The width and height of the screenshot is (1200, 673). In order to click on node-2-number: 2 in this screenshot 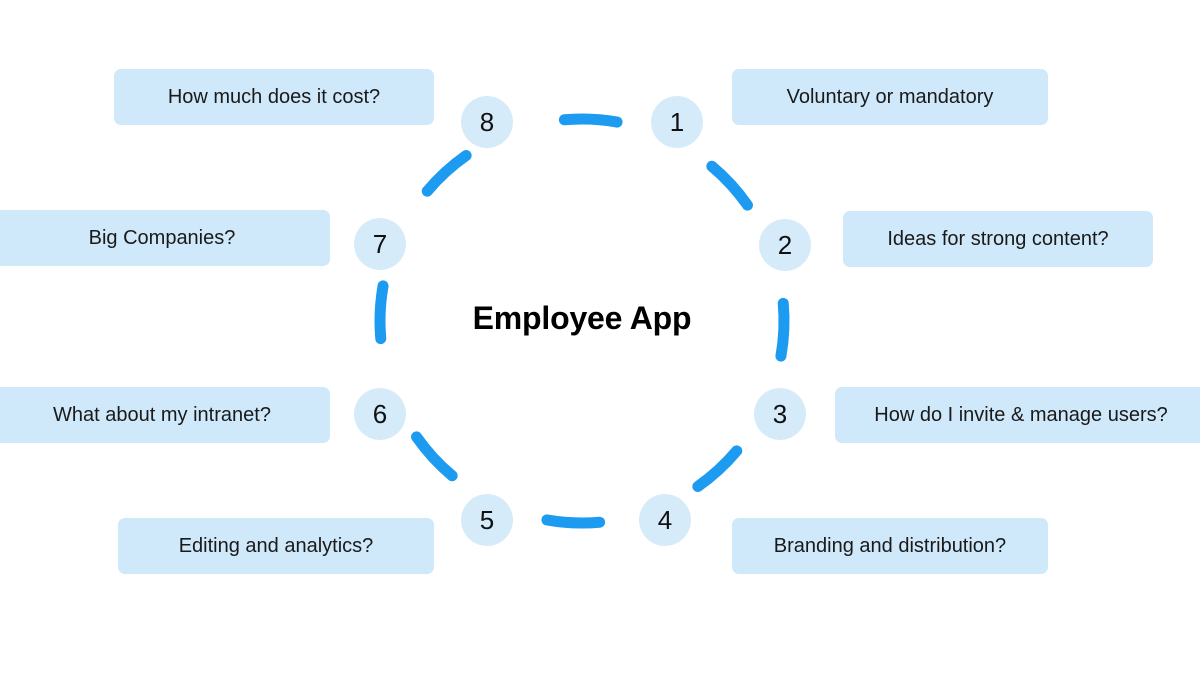, I will do `click(785, 245)`.